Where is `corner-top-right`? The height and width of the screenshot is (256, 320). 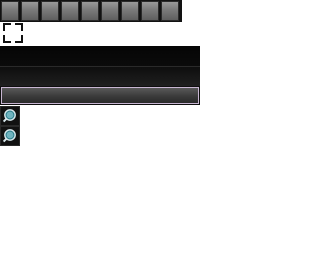
corner-top-right is located at coordinates (19, 27).